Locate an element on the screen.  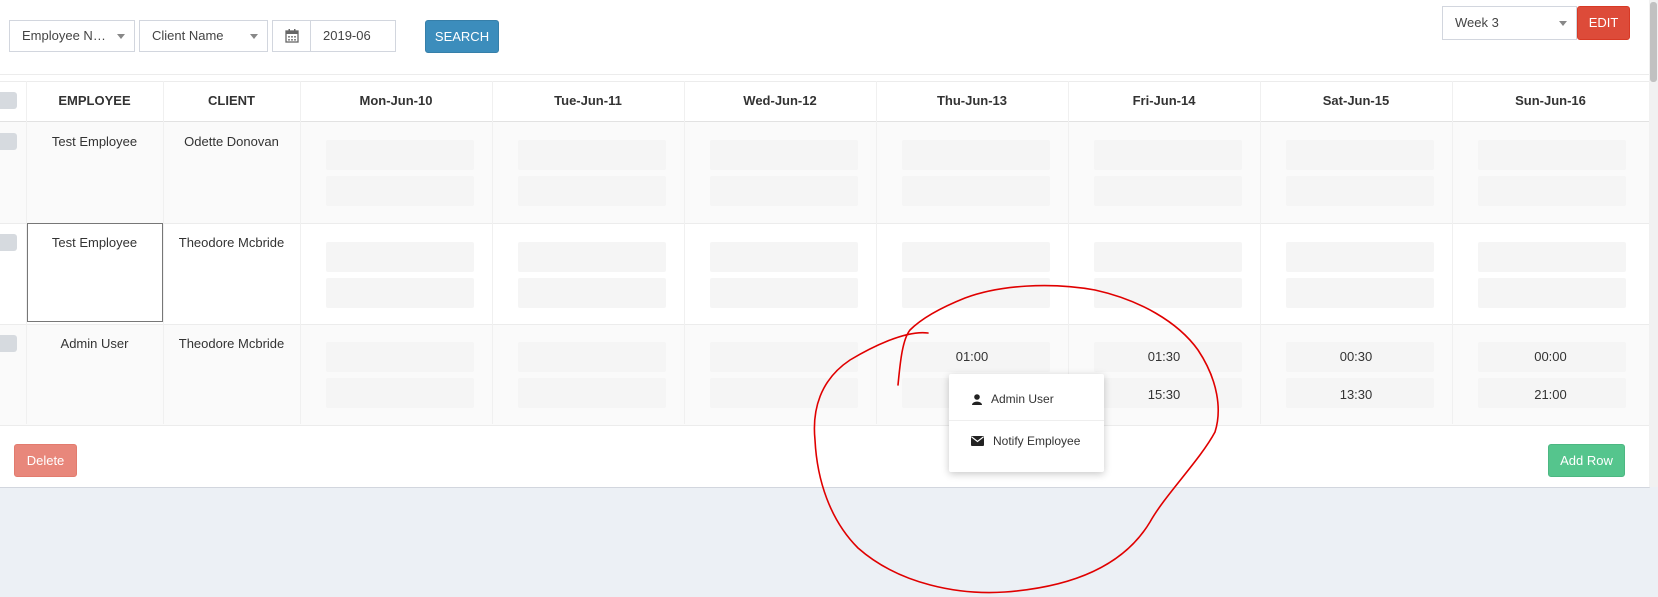
week-select: Week 3 is located at coordinates (1509, 23).